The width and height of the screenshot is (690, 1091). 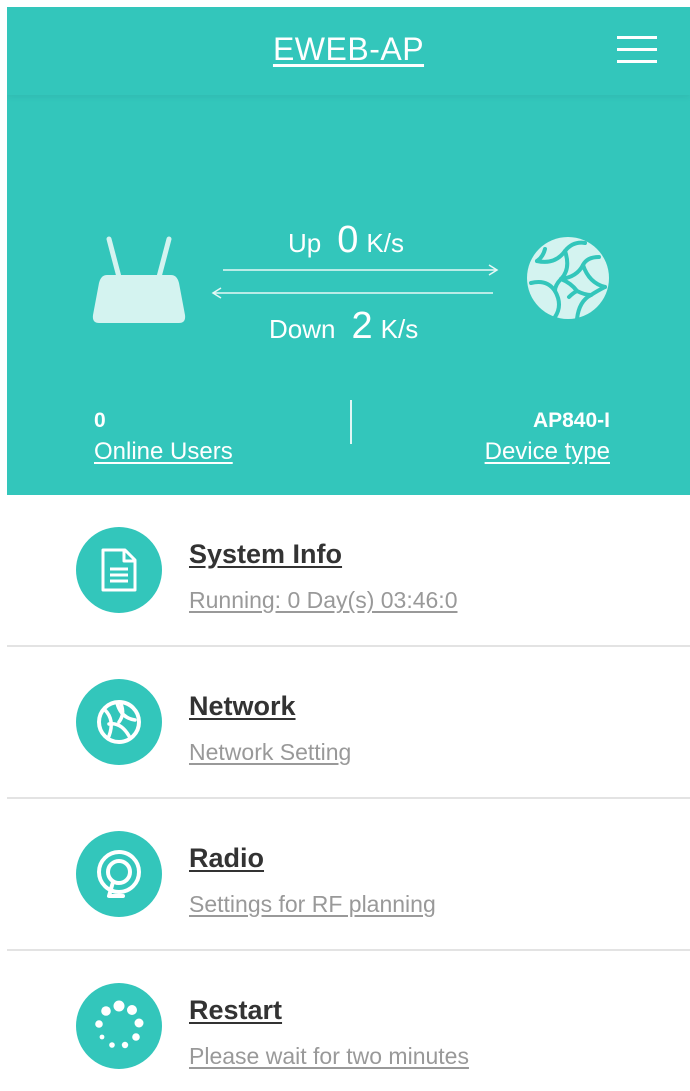 I want to click on menu-item-subtitle: Please wait for two minutes, so click(x=329, y=1056).